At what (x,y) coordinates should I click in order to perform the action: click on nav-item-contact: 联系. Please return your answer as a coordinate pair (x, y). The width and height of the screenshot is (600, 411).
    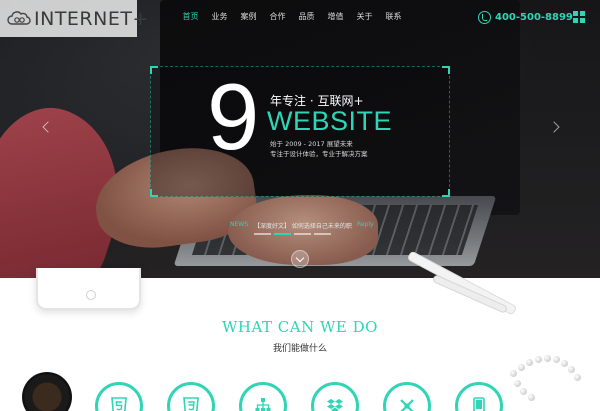
    Looking at the image, I should click on (393, 17).